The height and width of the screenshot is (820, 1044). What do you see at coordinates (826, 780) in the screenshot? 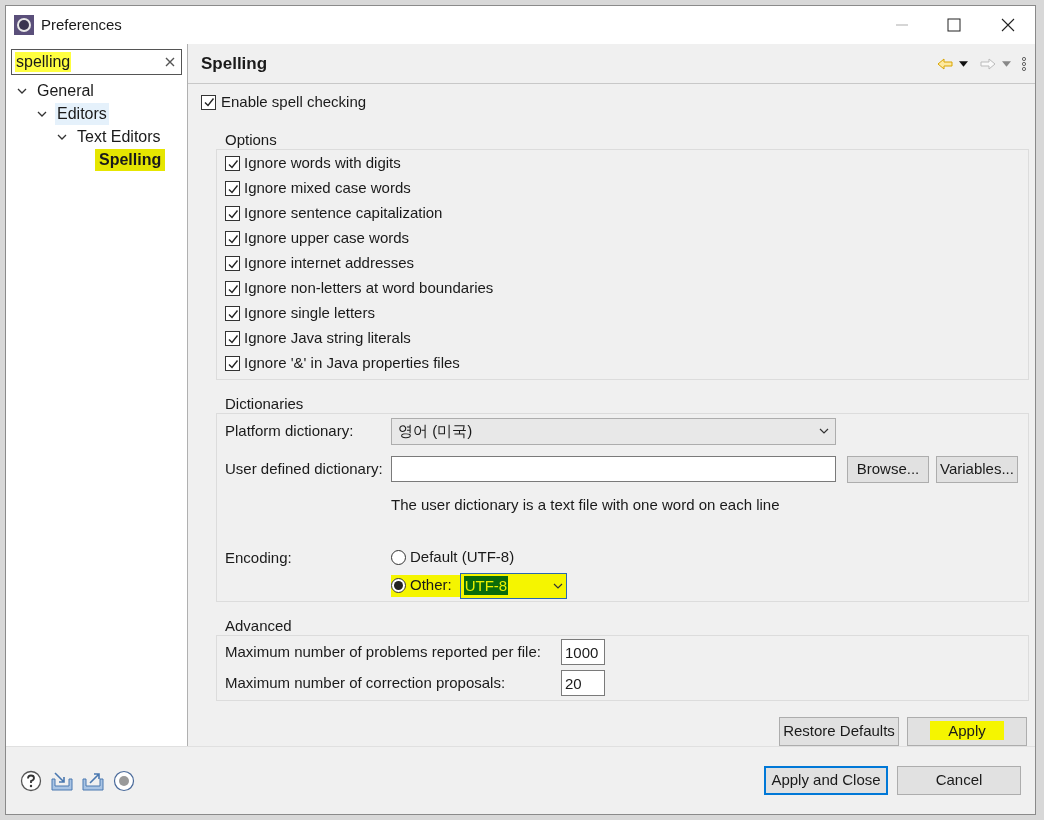
I see `apply-and-close-button: Apply and Close` at bounding box center [826, 780].